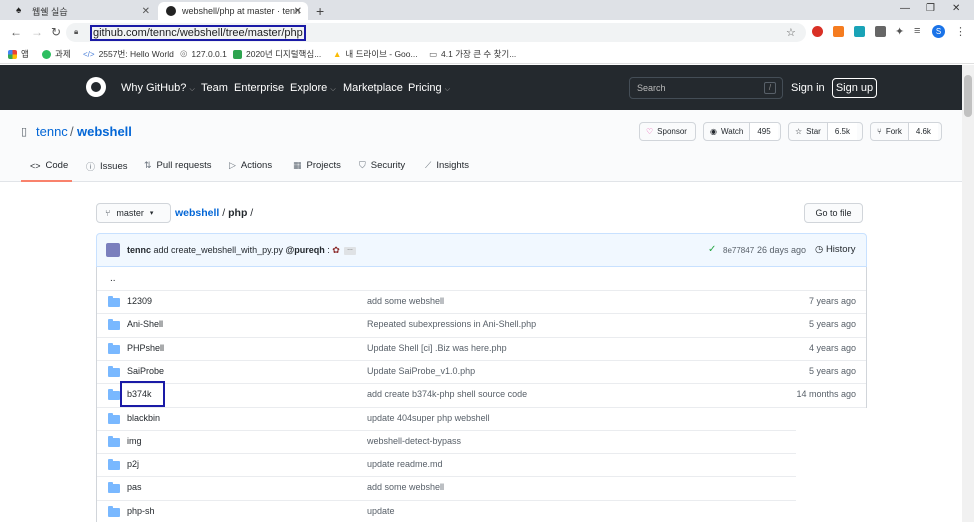  Describe the element at coordinates (451, 324) in the screenshot. I see `file-commit-message-link: Repeated subexpressions in Ani-Shell.php` at that location.